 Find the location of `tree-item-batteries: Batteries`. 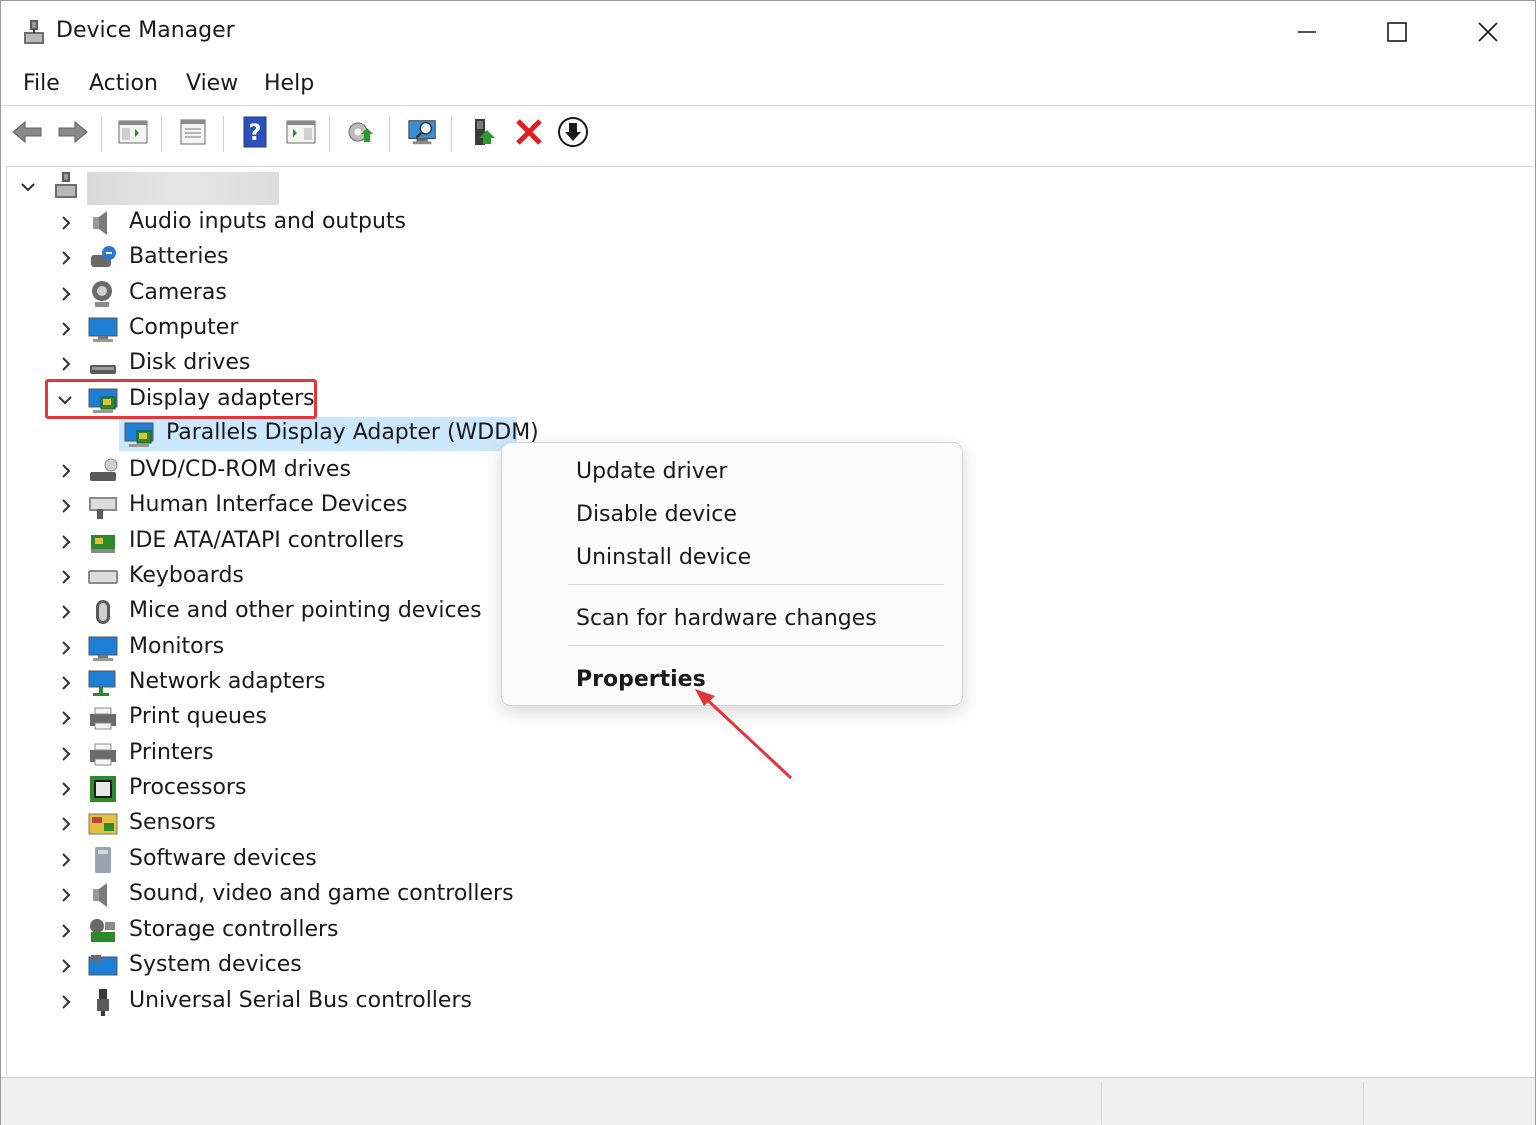

tree-item-batteries: Batteries is located at coordinates (179, 256).